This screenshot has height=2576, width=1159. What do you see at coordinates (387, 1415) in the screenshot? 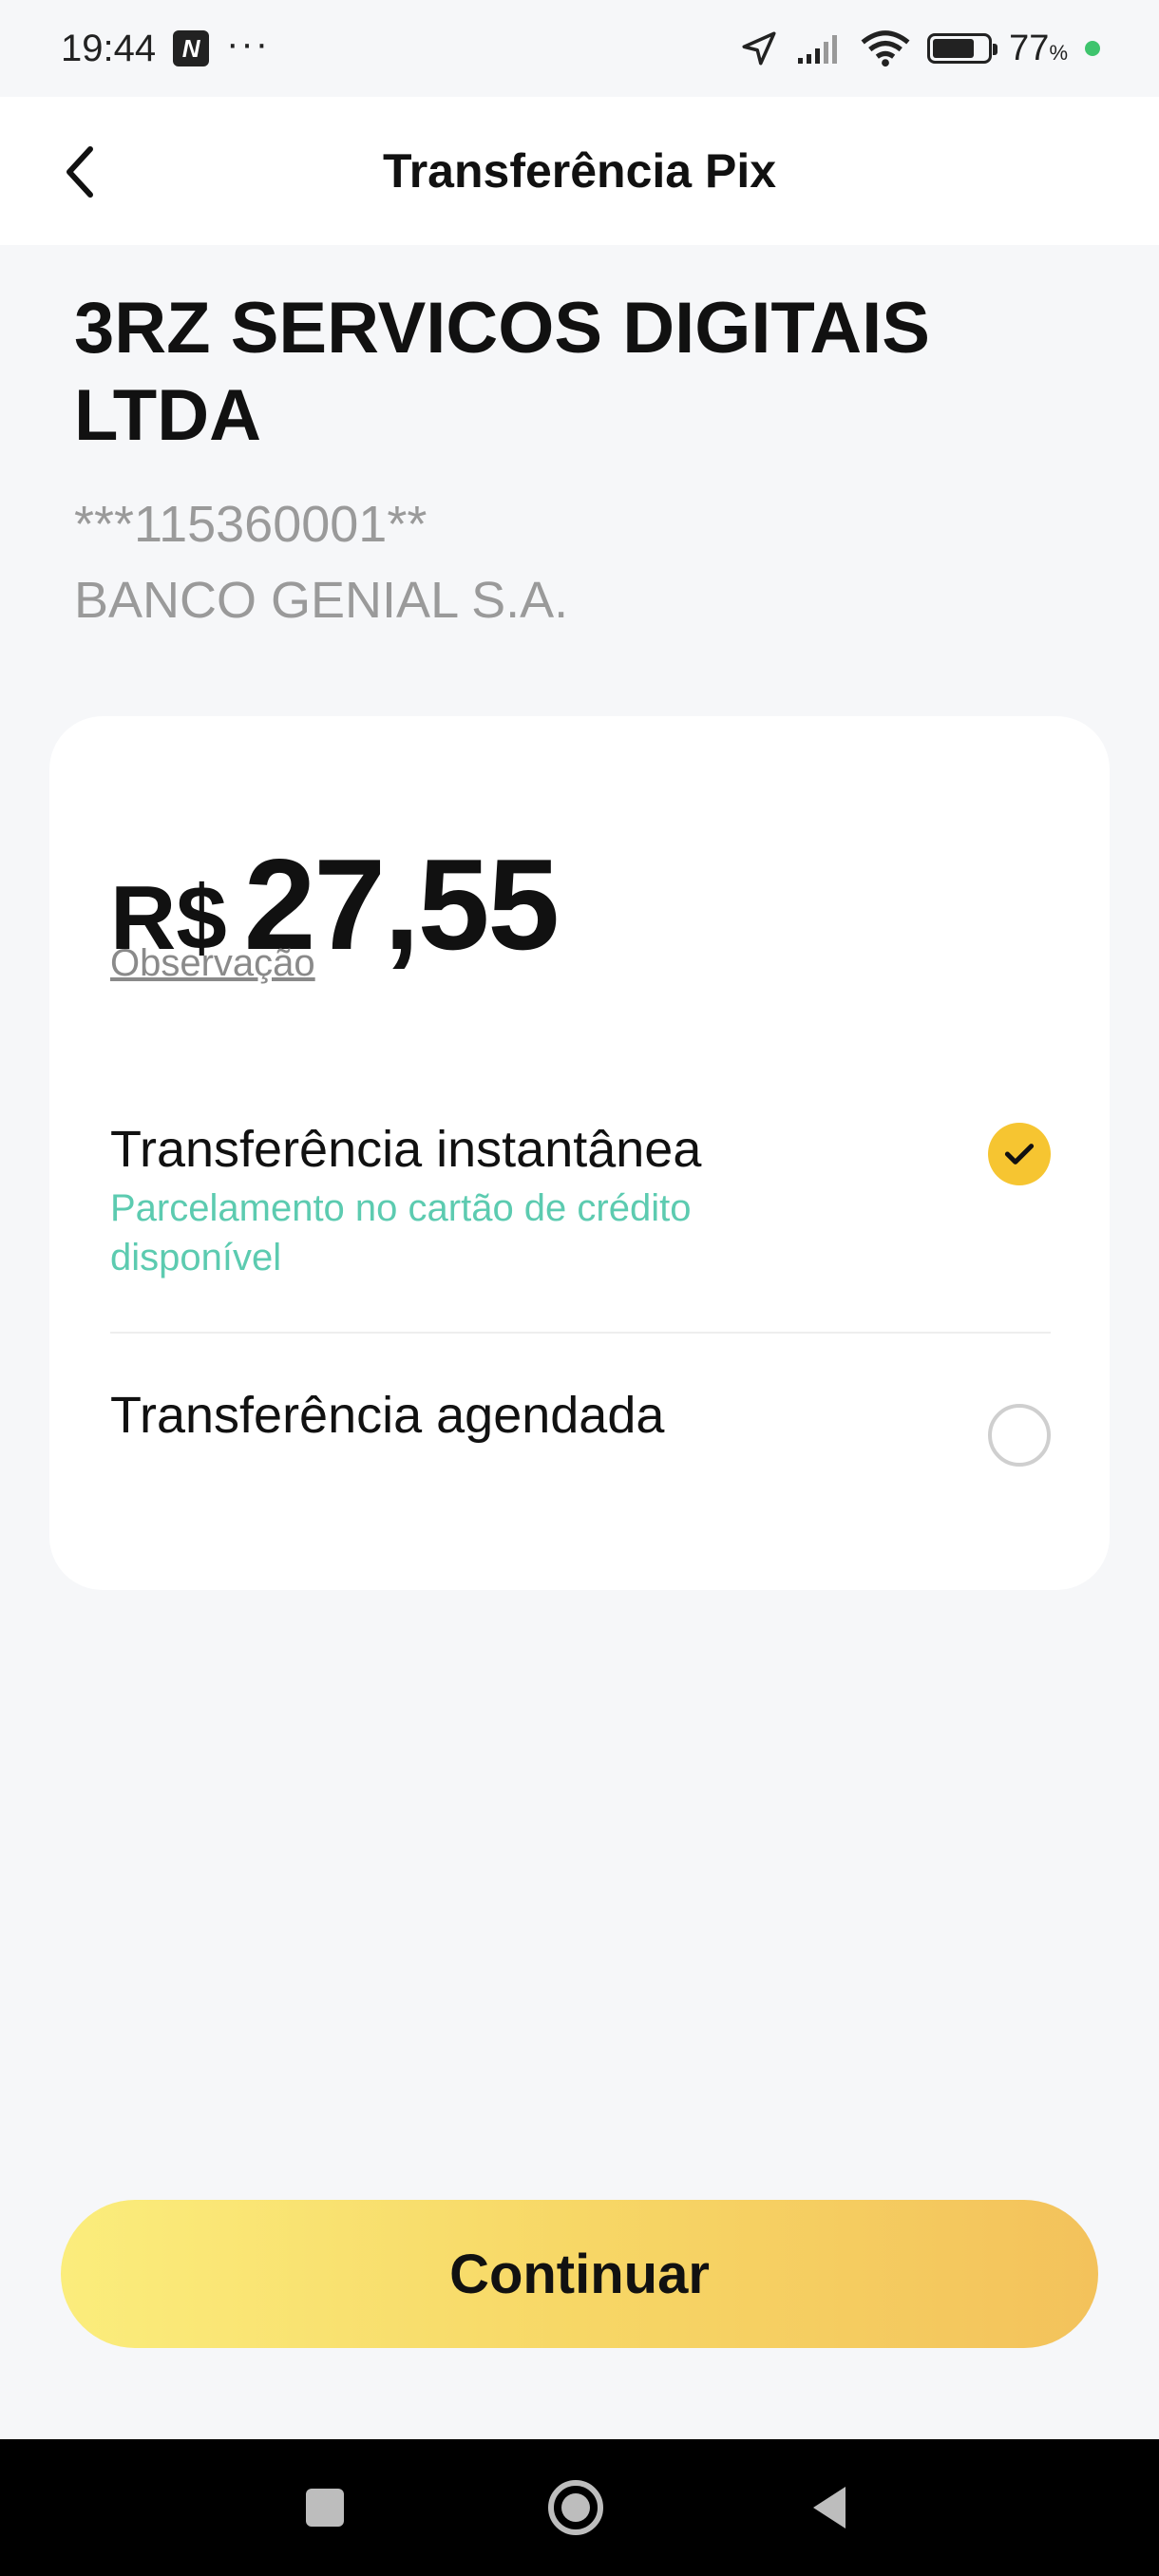
I see `option-title: Transferência agendada` at bounding box center [387, 1415].